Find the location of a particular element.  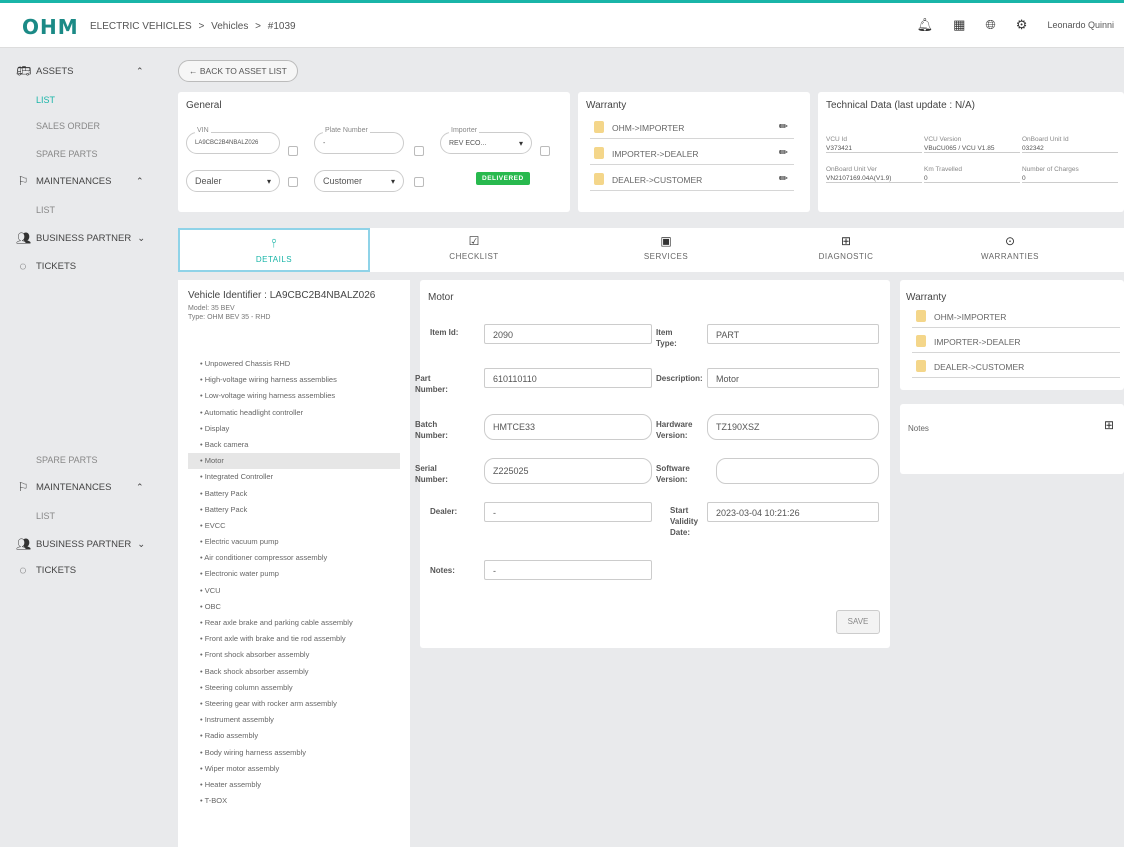

checklist-icon: ☑ is located at coordinates (474, 241).